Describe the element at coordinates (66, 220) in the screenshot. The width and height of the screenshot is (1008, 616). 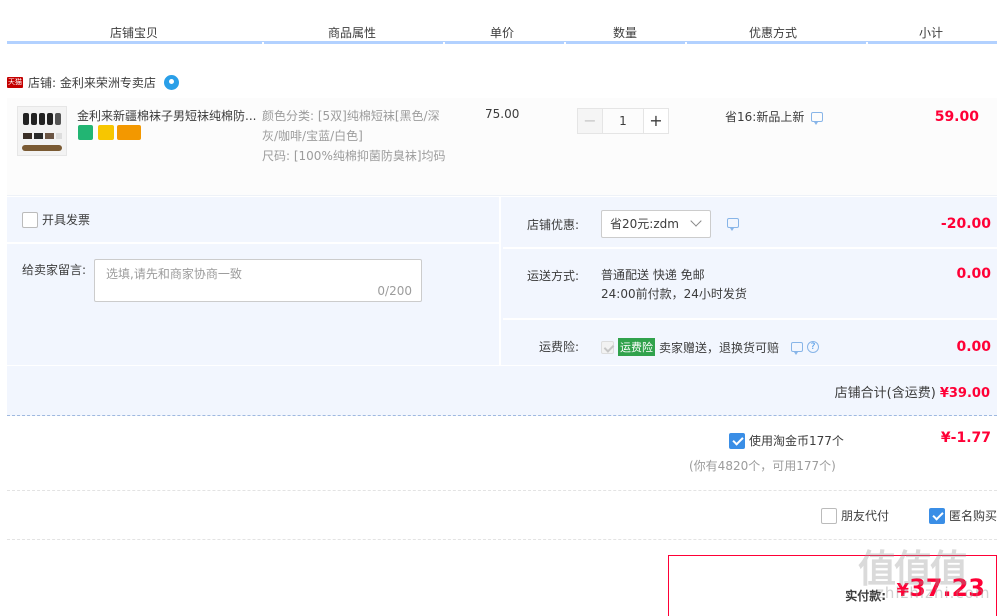
I see `invoice-label: 开具发票` at that location.